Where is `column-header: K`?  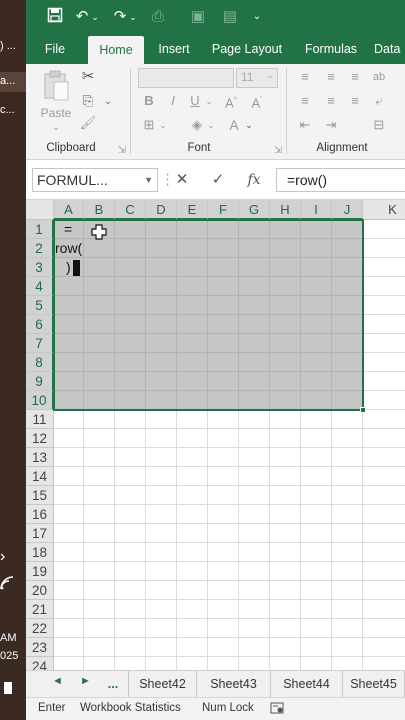 column-header: K is located at coordinates (384, 210).